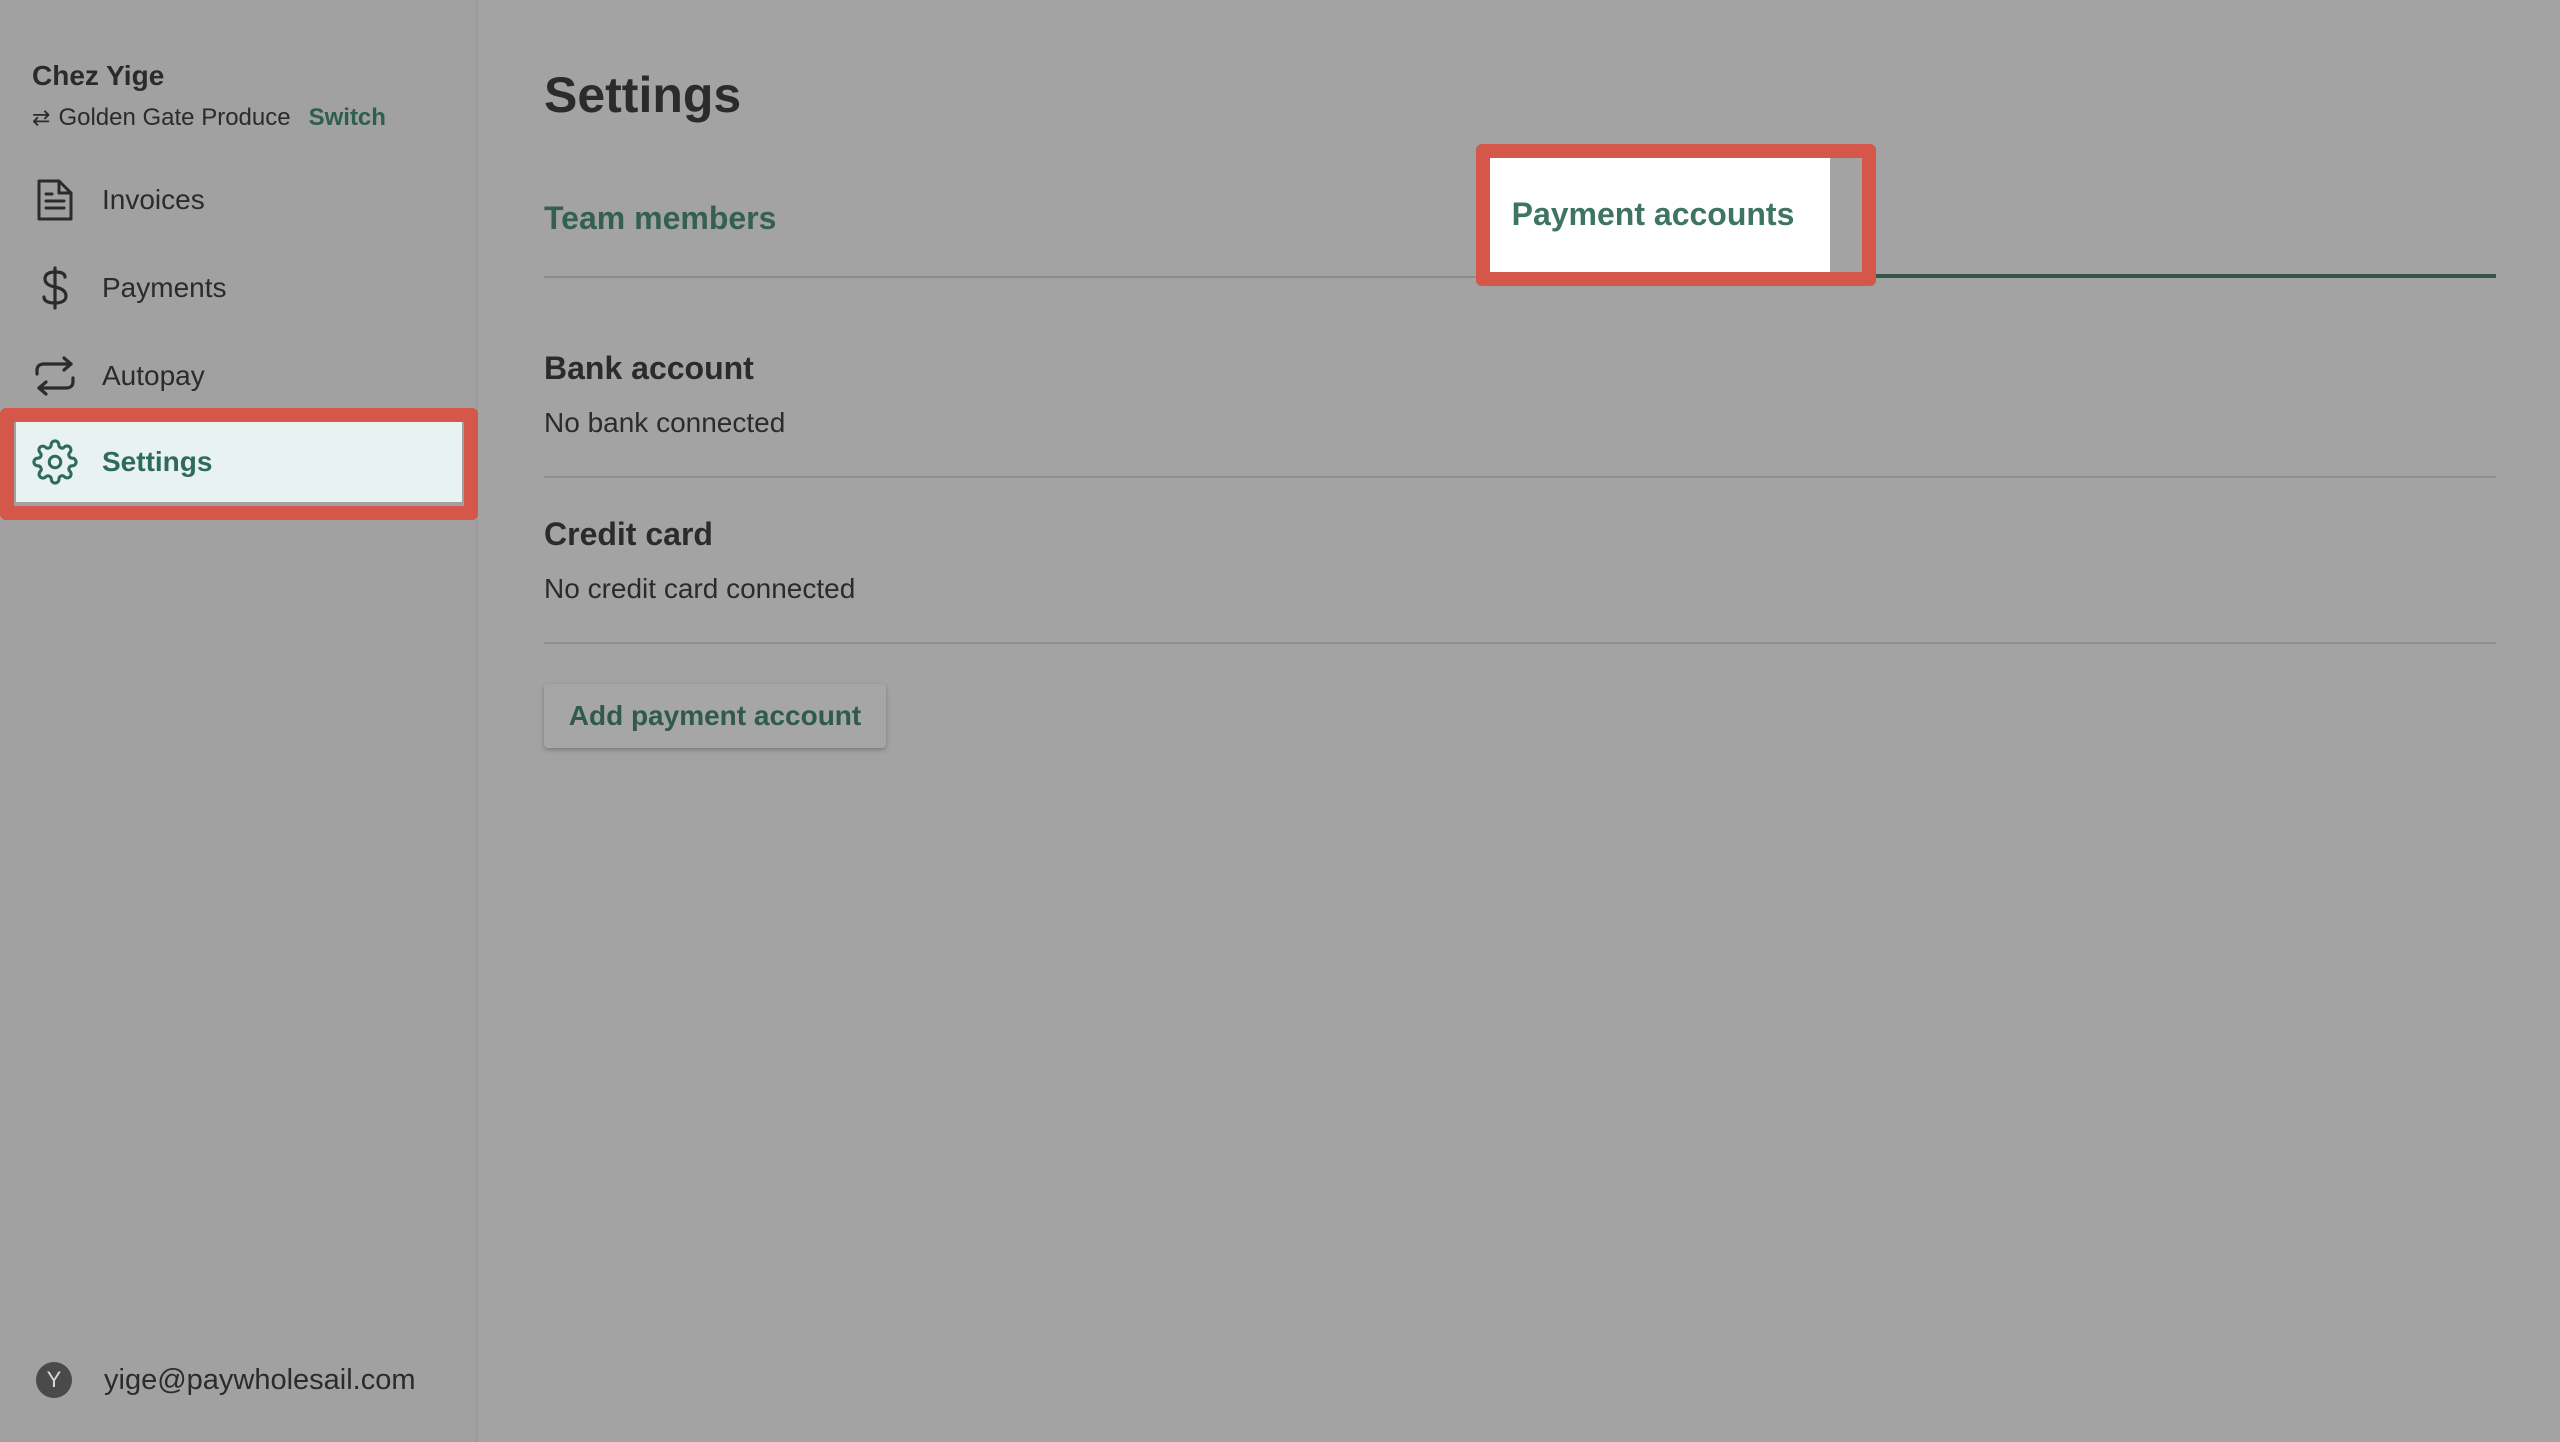 This screenshot has width=2560, height=1442. Describe the element at coordinates (55, 200) in the screenshot. I see `document-icon` at that location.